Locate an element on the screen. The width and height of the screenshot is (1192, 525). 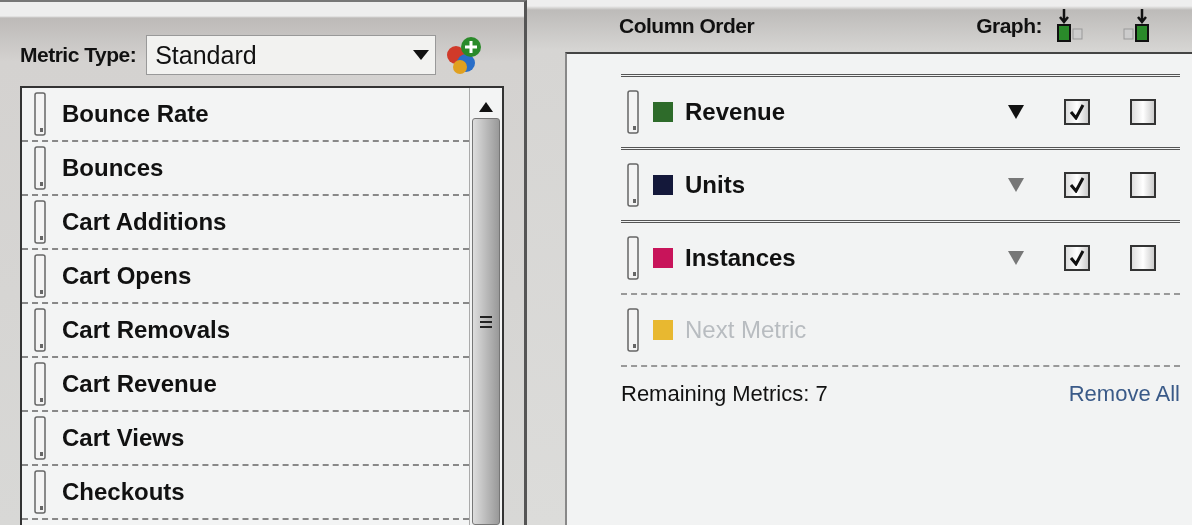
graph-label: Graph: is located at coordinates (1009, 26).